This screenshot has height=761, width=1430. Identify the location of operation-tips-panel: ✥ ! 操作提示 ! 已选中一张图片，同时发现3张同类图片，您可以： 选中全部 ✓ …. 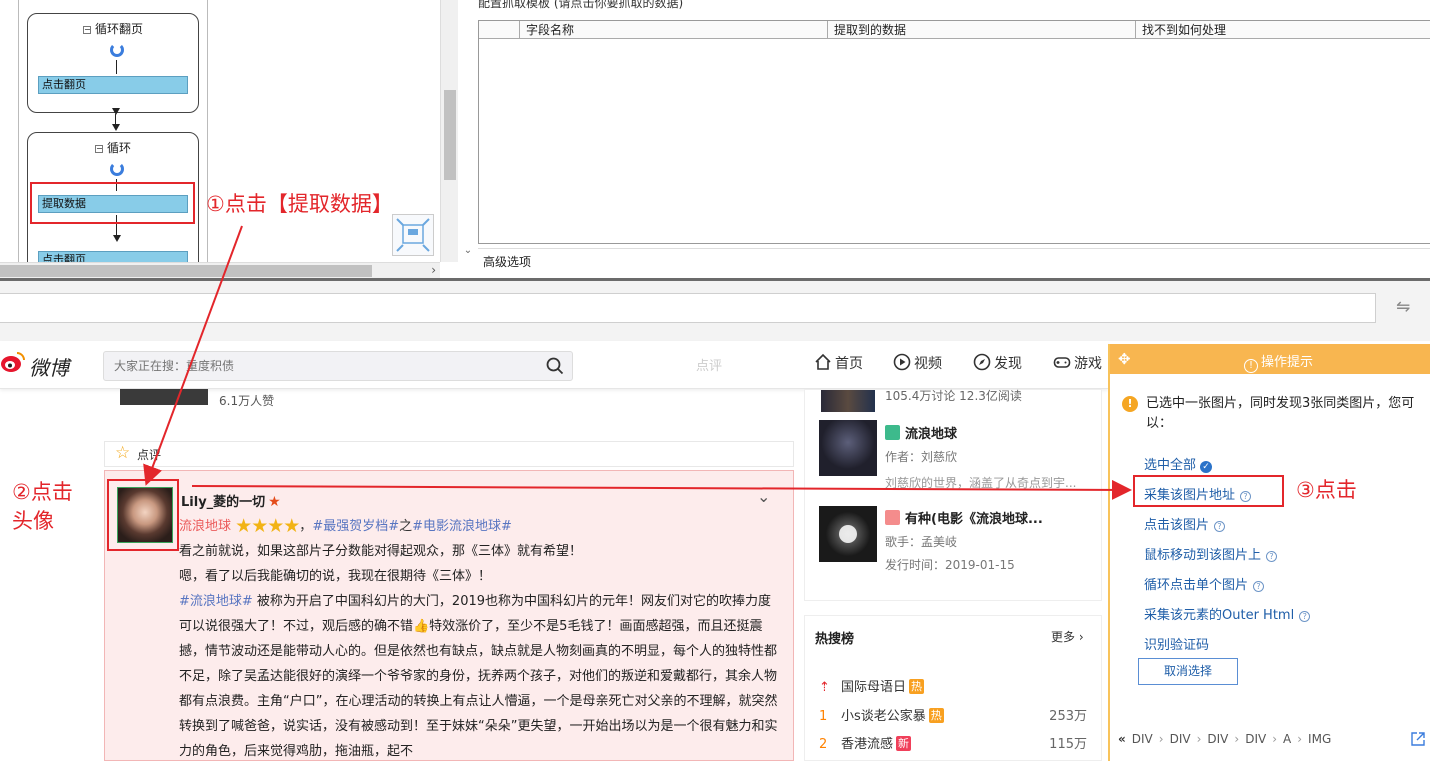
(1269, 552).